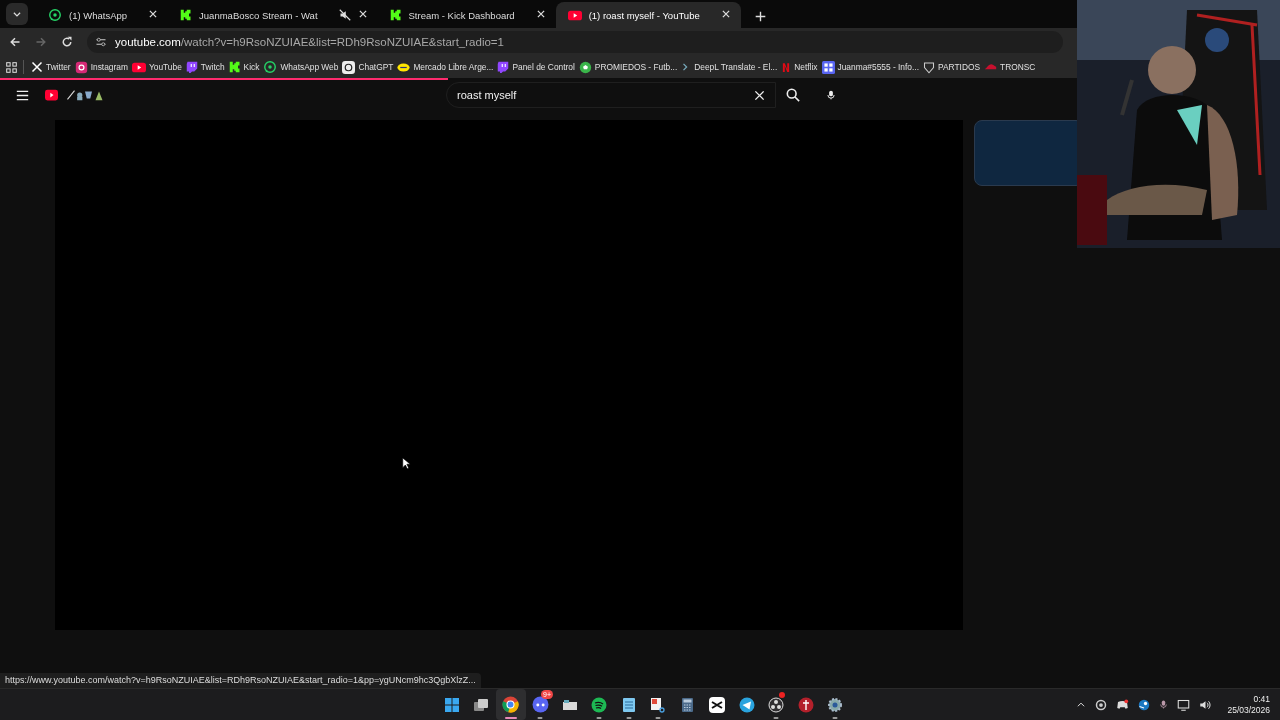  I want to click on apps-grid-icon, so click(11, 67).